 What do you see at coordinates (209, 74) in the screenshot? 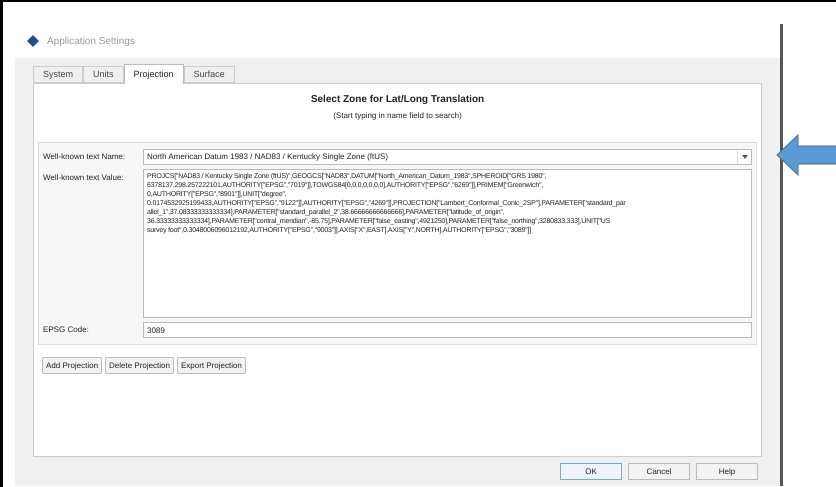
I see `tab: Surface` at bounding box center [209, 74].